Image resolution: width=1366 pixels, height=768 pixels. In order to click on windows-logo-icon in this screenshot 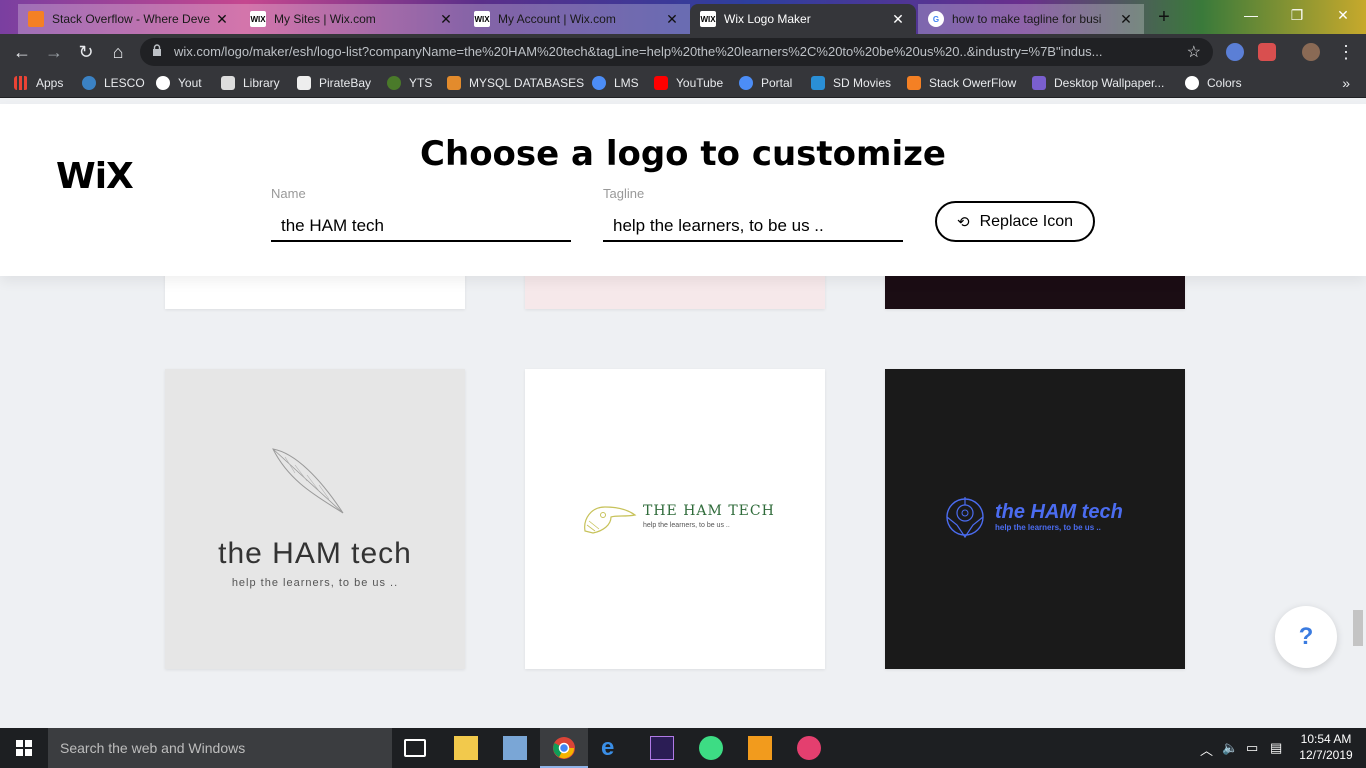, I will do `click(24, 748)`.